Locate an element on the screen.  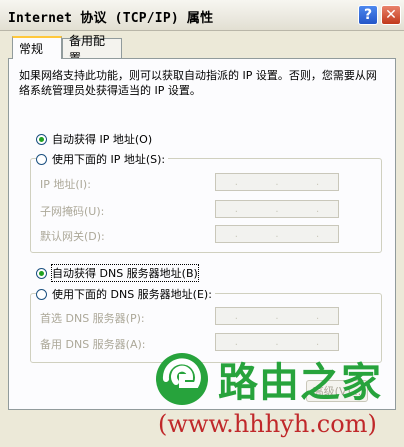
radio-auto-dns-indicator is located at coordinates (41, 273).